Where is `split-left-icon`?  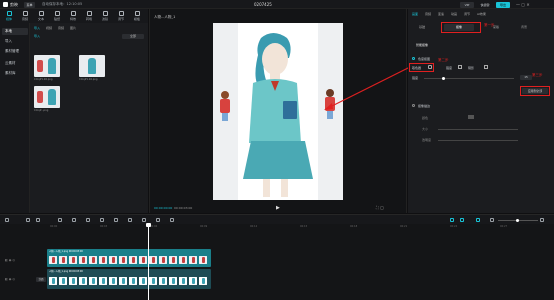 split-left-icon is located at coordinates (74, 220).